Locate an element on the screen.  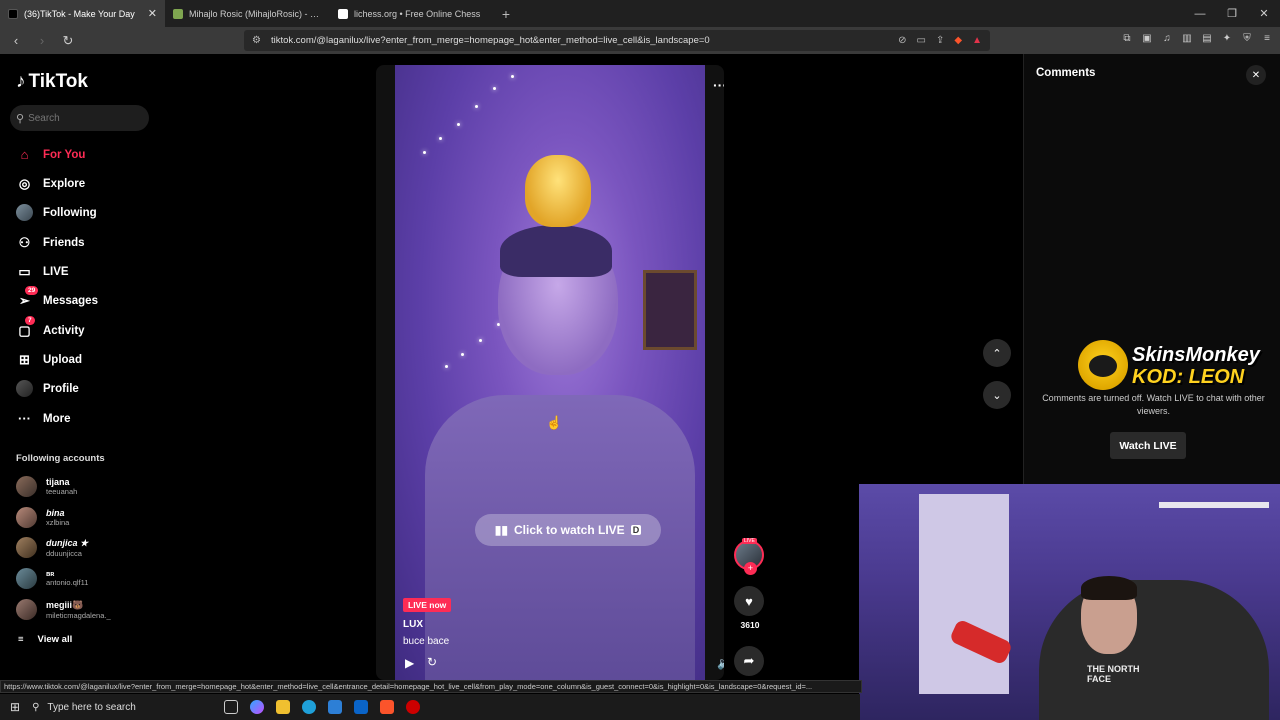
media-icon: ♫ is located at coordinates (1167, 38).